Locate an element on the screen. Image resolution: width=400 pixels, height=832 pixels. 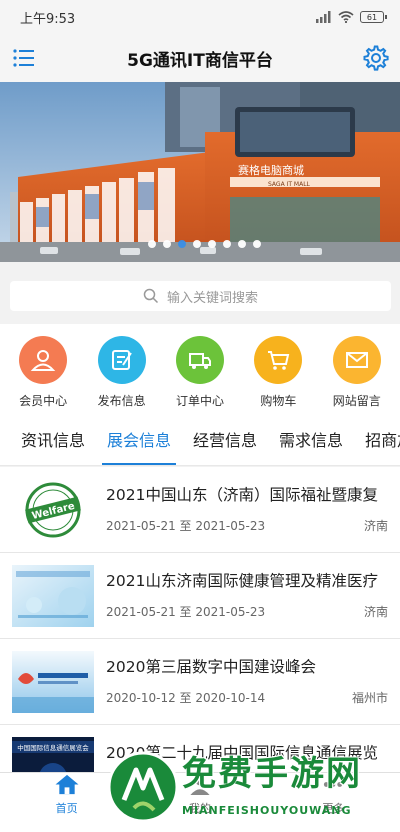
banner-sign-en: SAGA IT MALL is located at coordinates (289, 184).